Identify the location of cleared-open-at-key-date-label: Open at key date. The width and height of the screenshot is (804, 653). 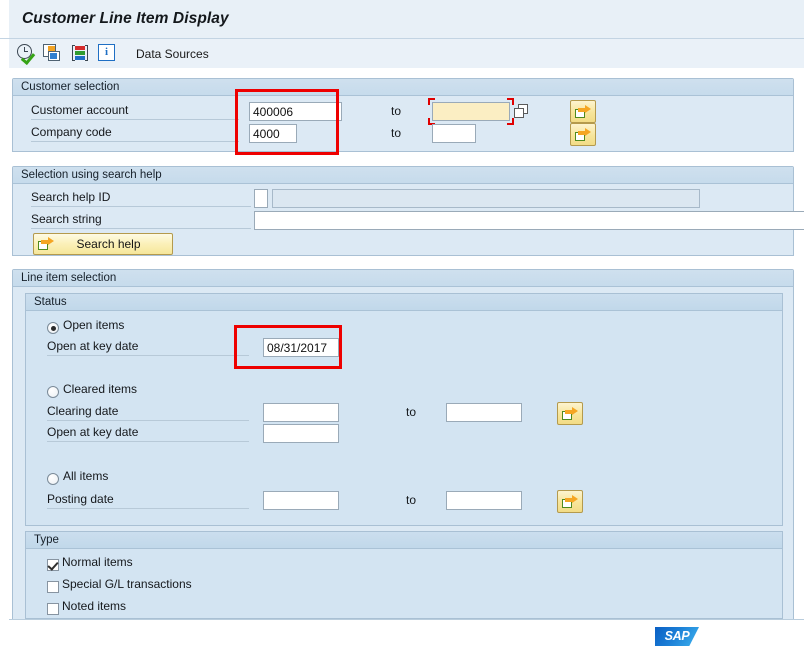
(148, 433).